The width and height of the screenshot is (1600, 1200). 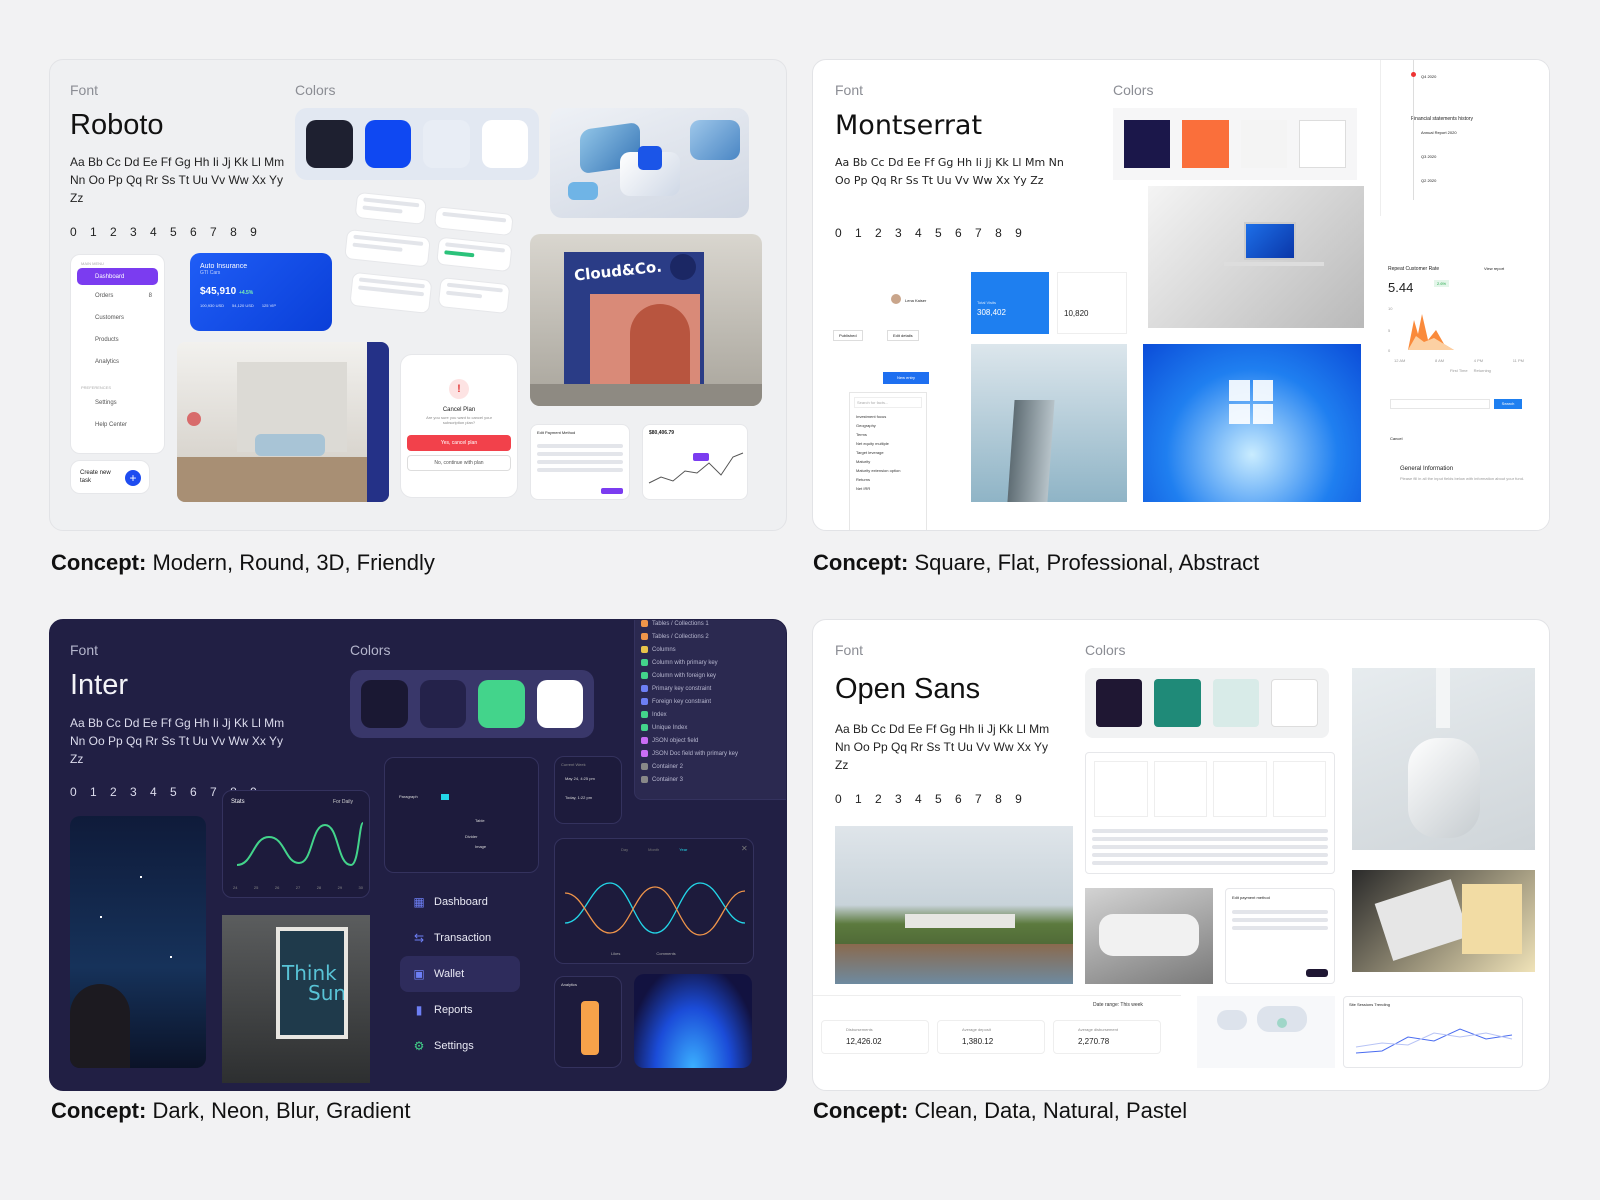 I want to click on stats-day-tick: 29, so click(x=340, y=887).